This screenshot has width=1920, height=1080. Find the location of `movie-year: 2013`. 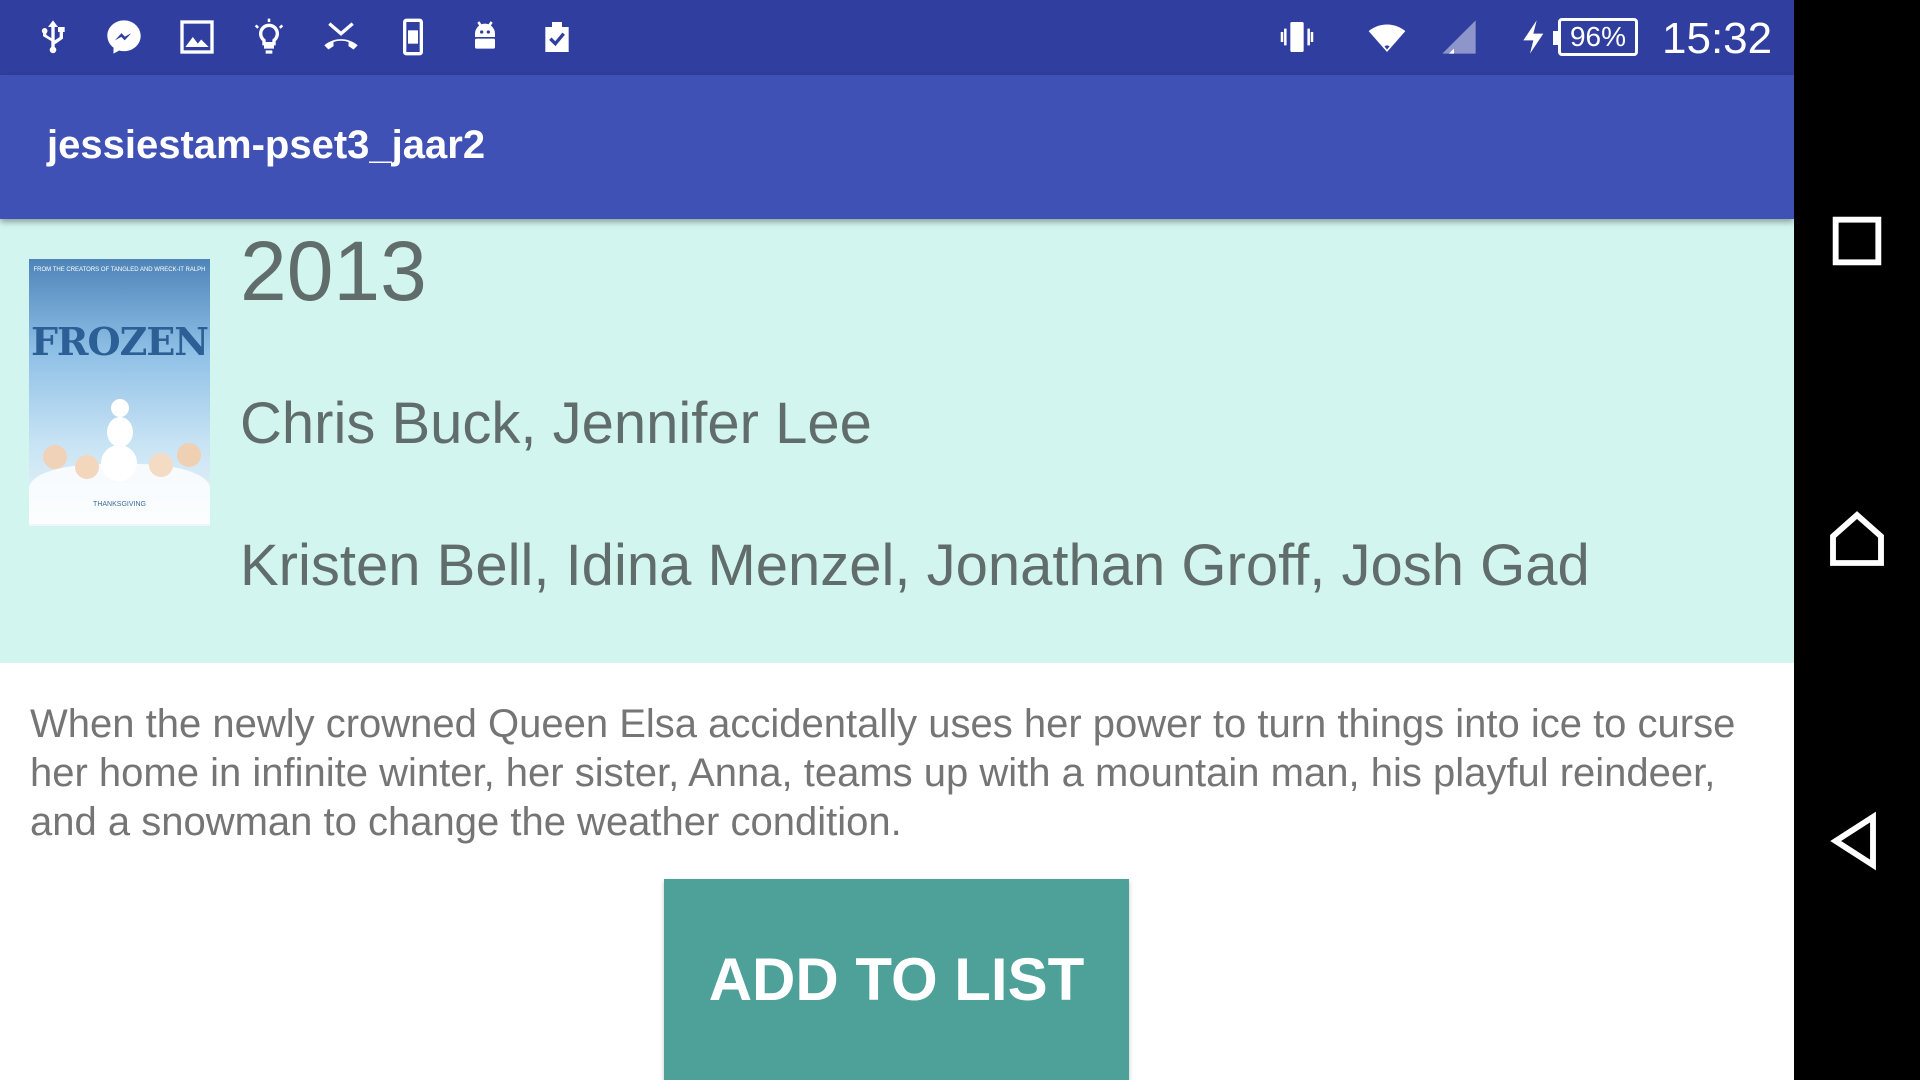

movie-year: 2013 is located at coordinates (333, 271).